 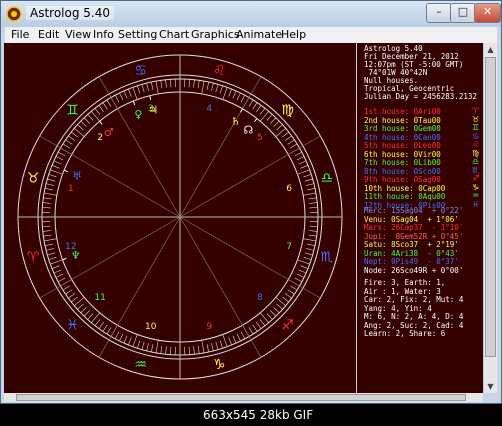 I want to click on menu-animate: Animate, so click(x=259, y=34).